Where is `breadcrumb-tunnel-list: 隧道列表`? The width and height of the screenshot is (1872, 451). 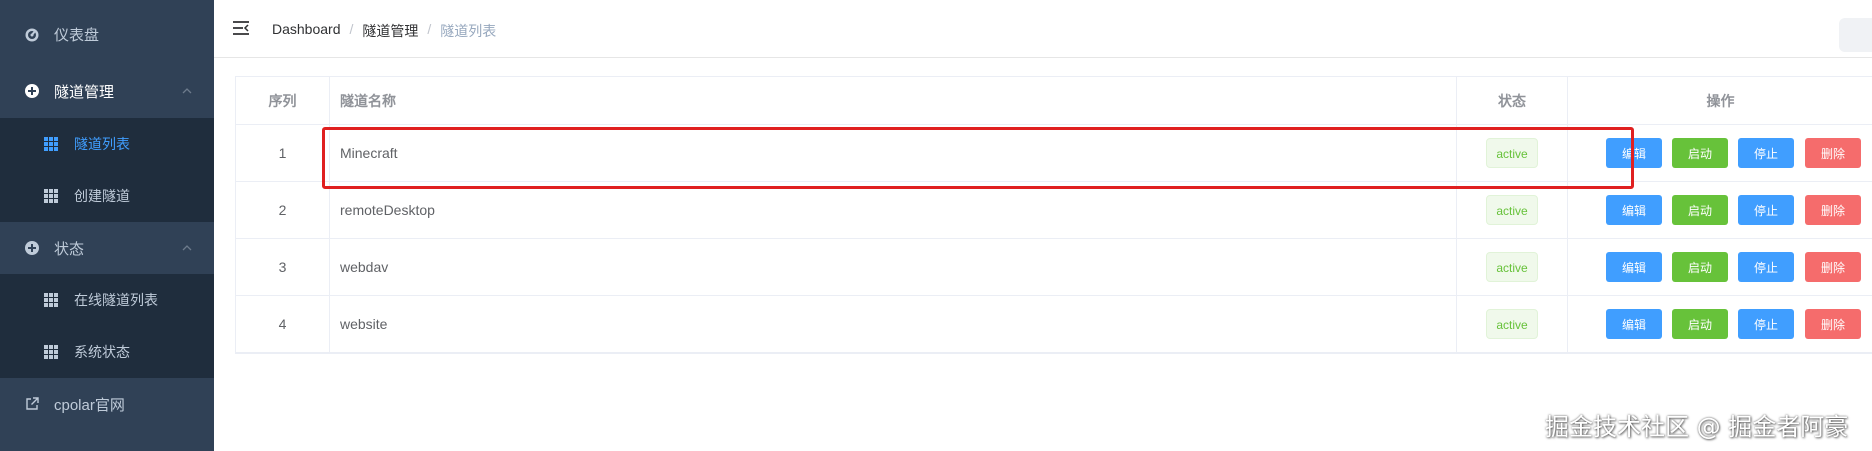
breadcrumb-tunnel-list: 隧道列表 is located at coordinates (468, 31).